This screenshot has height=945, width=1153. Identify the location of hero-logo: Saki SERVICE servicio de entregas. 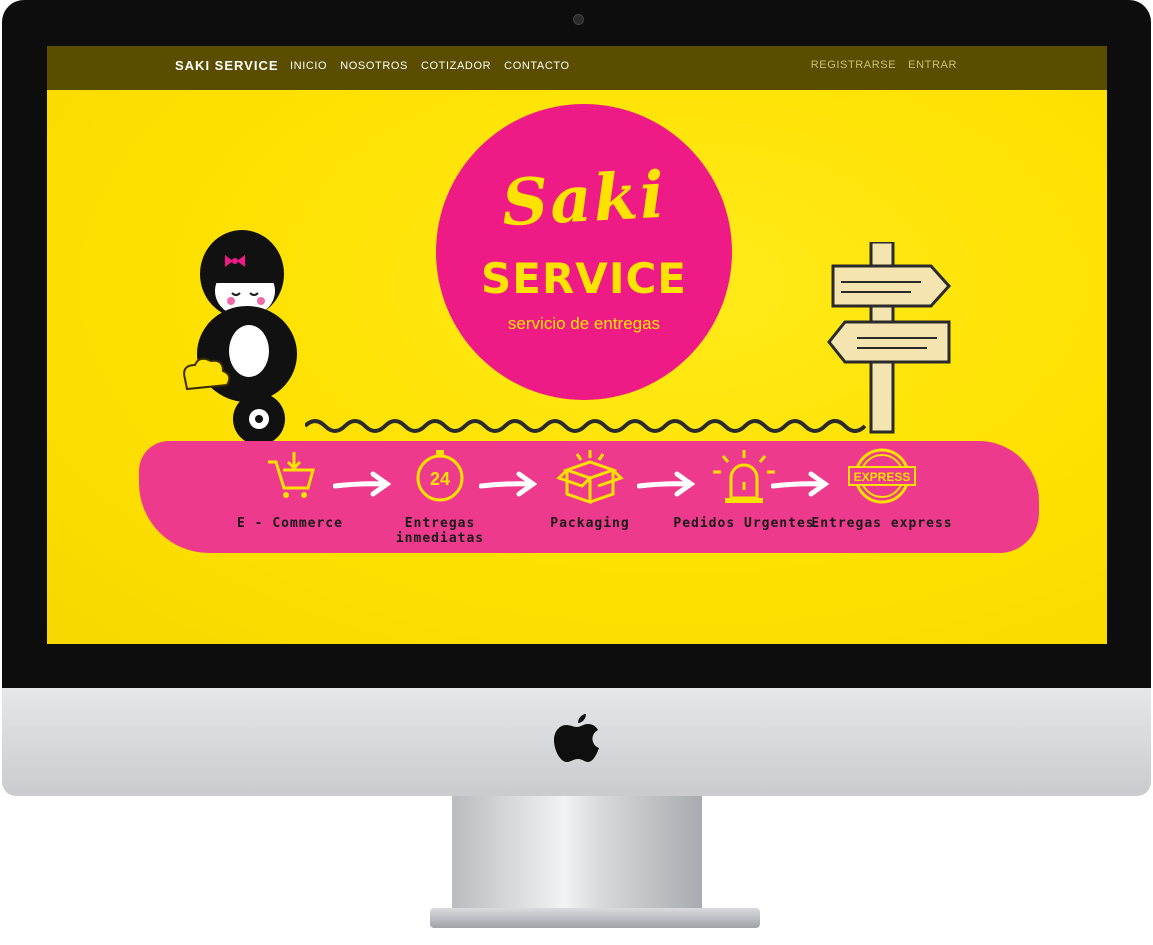
(584, 252).